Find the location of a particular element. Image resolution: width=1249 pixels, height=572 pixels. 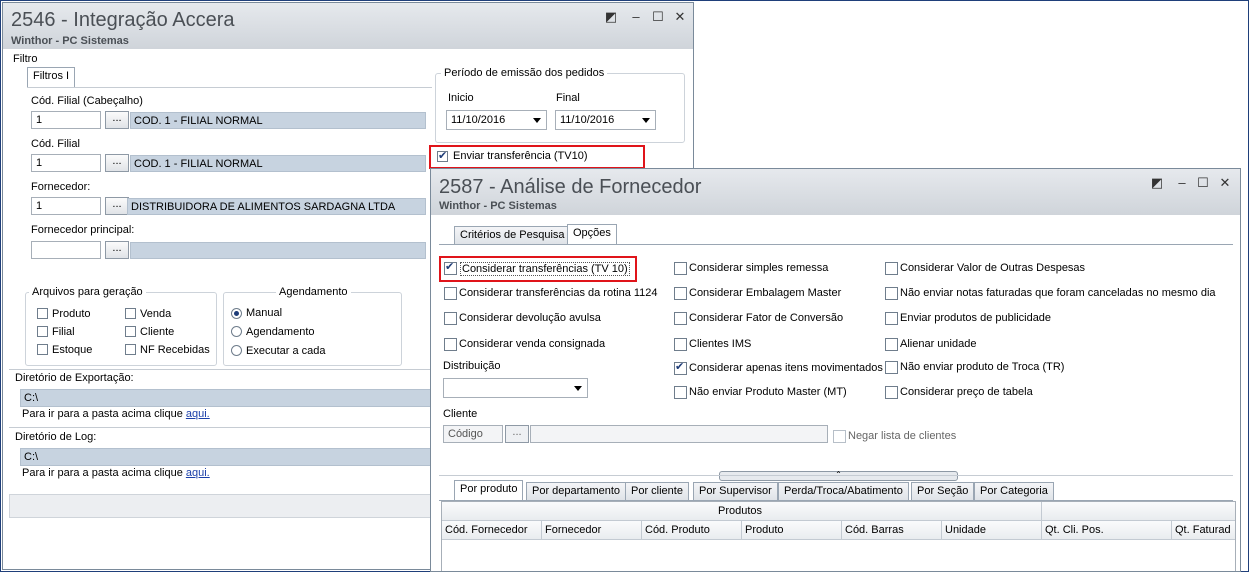

final-date-picker: 11/10/2016 is located at coordinates (605, 120).